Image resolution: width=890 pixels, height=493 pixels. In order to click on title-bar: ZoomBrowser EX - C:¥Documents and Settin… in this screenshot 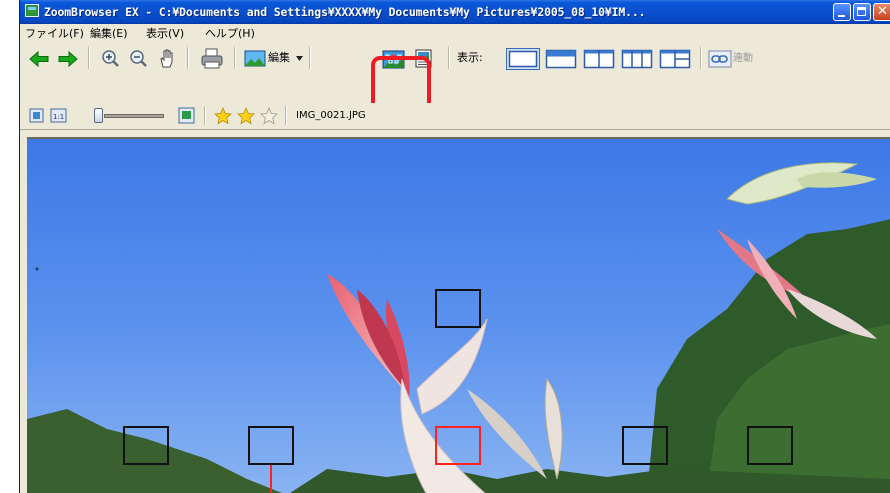, I will do `click(455, 12)`.